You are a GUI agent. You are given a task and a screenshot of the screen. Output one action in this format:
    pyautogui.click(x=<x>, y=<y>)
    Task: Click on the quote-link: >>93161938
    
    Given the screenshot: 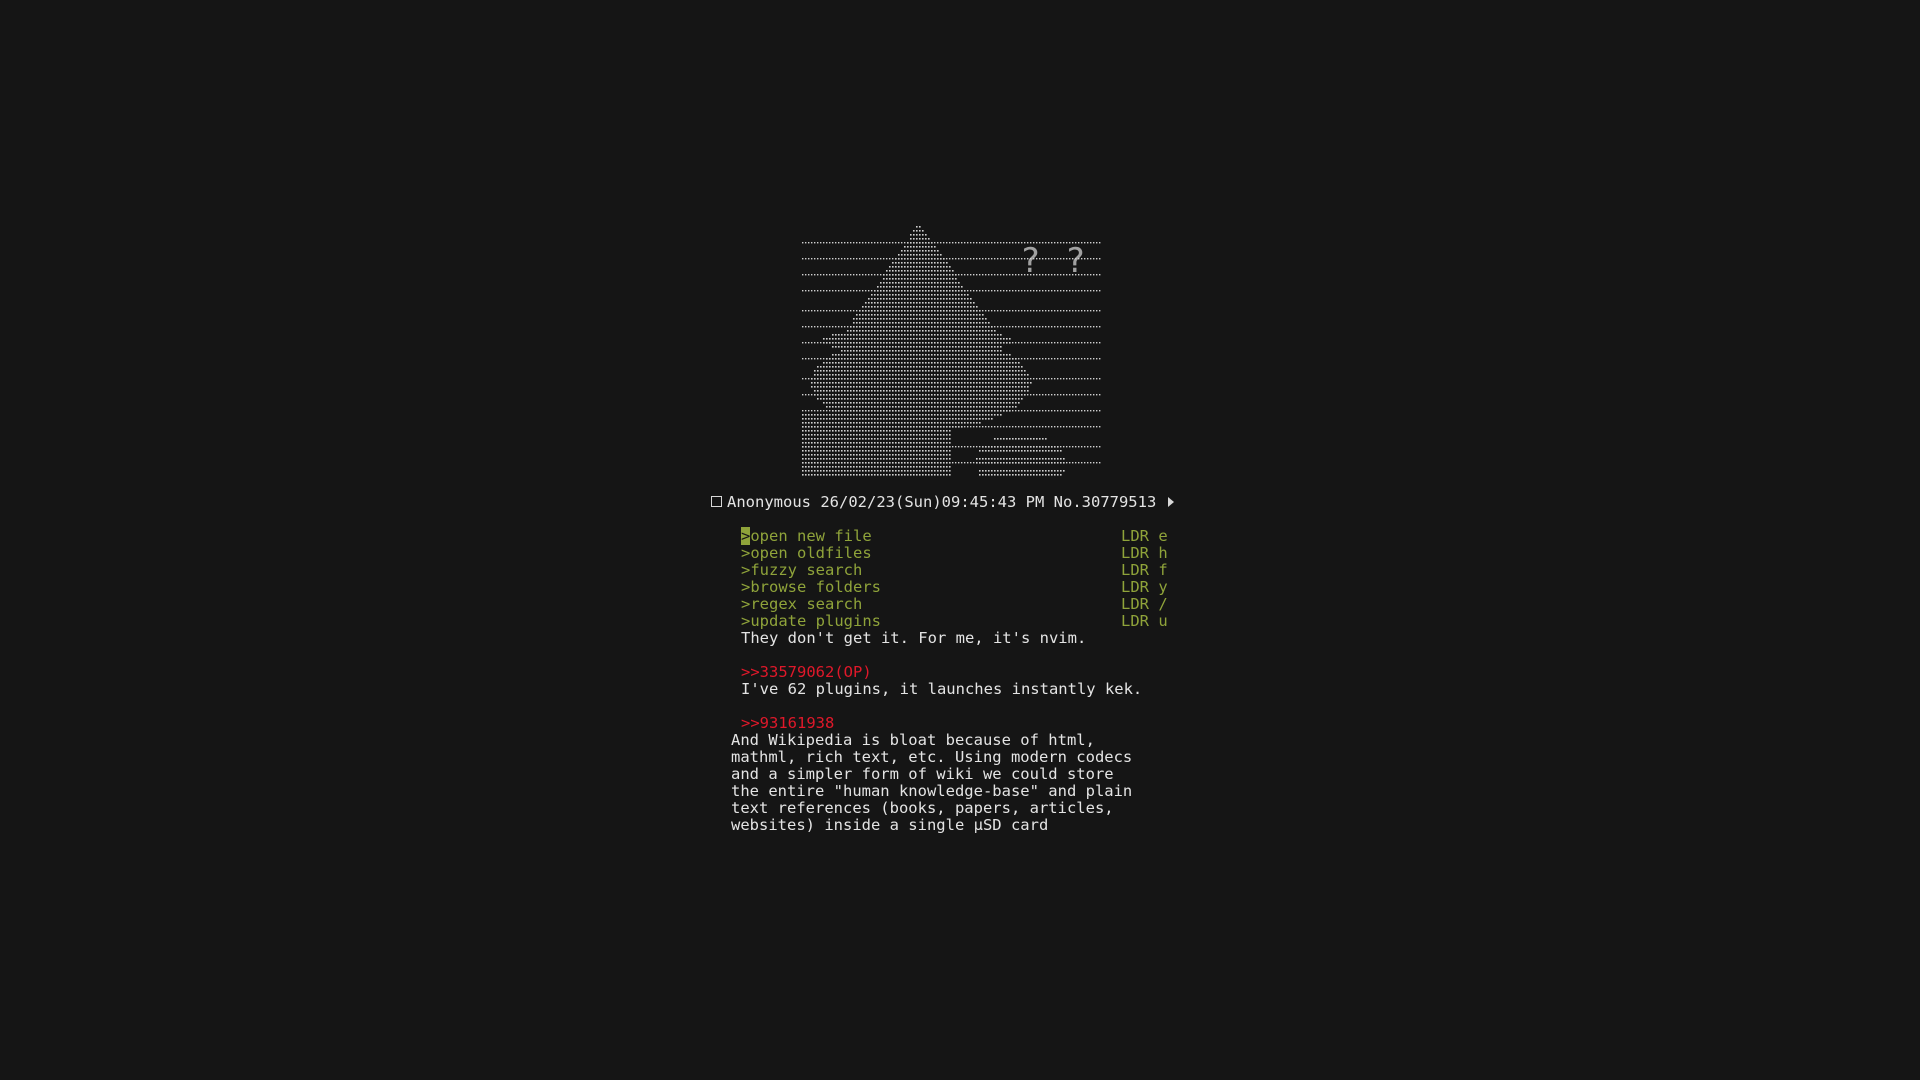 What is the action you would take?
    pyautogui.click(x=787, y=723)
    